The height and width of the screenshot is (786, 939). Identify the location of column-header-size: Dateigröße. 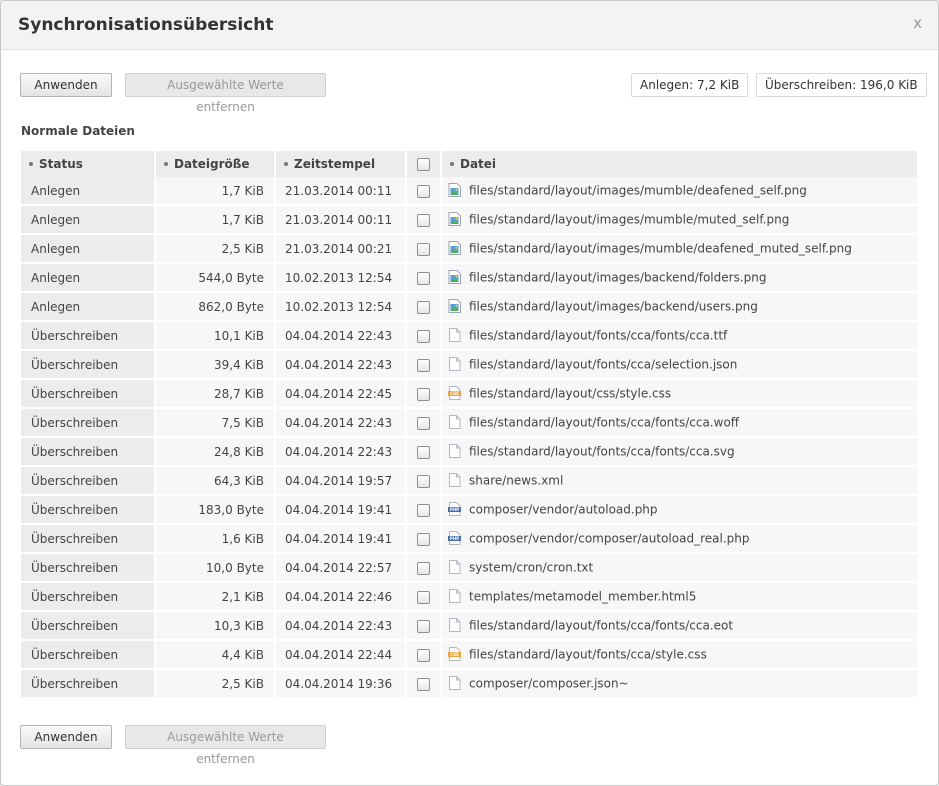
(216, 164).